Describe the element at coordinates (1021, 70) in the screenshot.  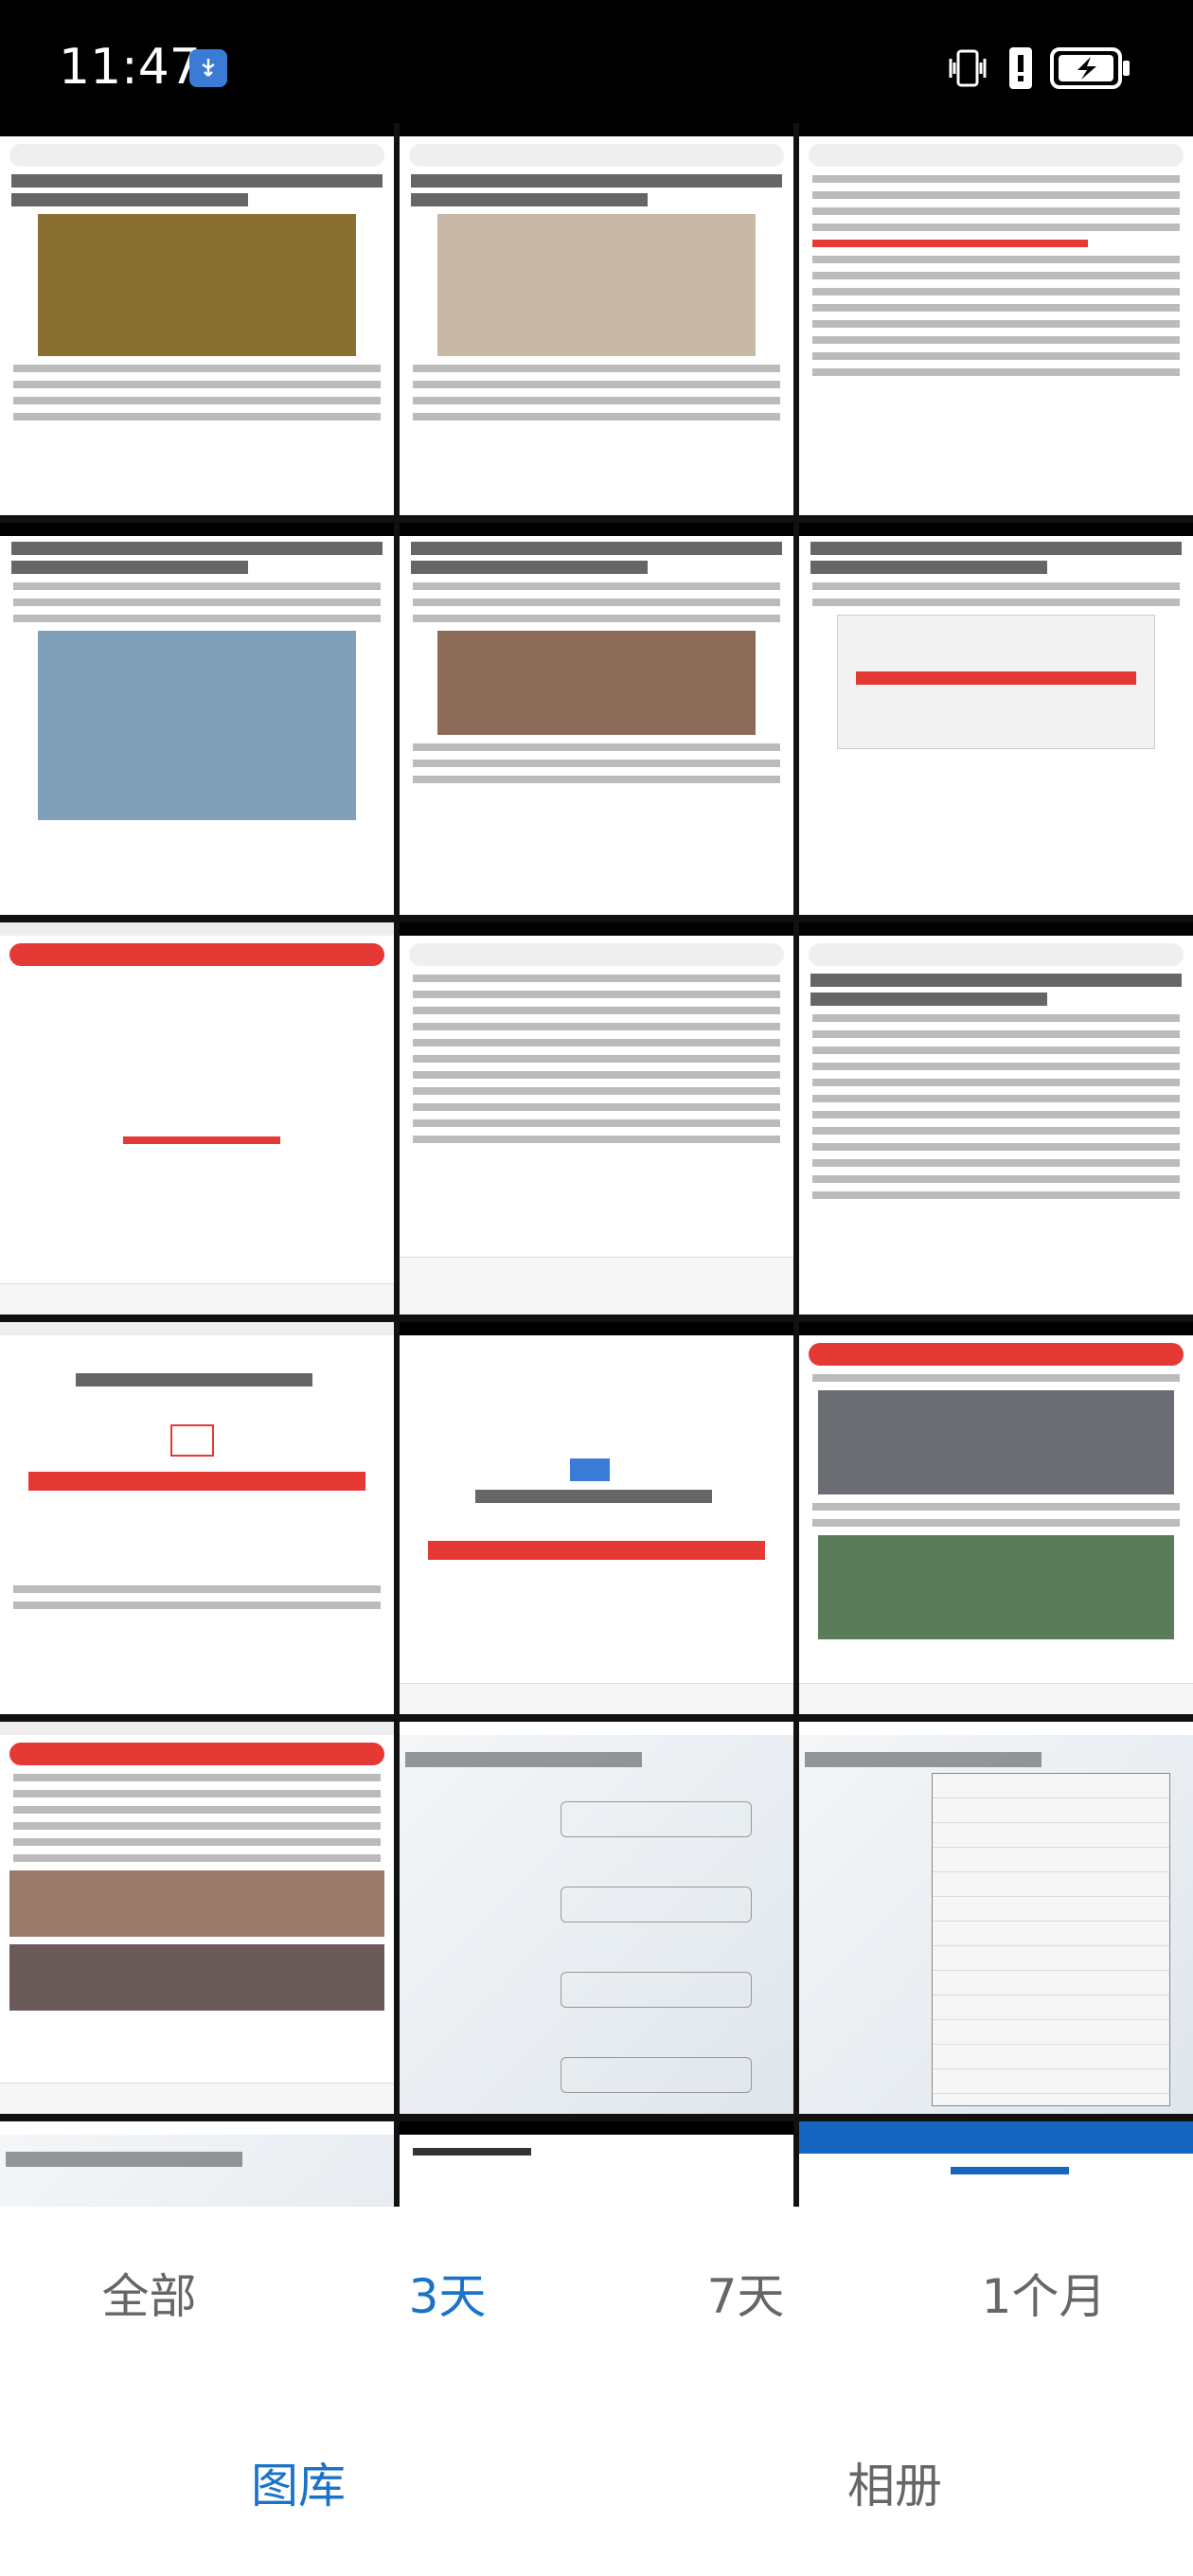
I see `alert-icon` at that location.